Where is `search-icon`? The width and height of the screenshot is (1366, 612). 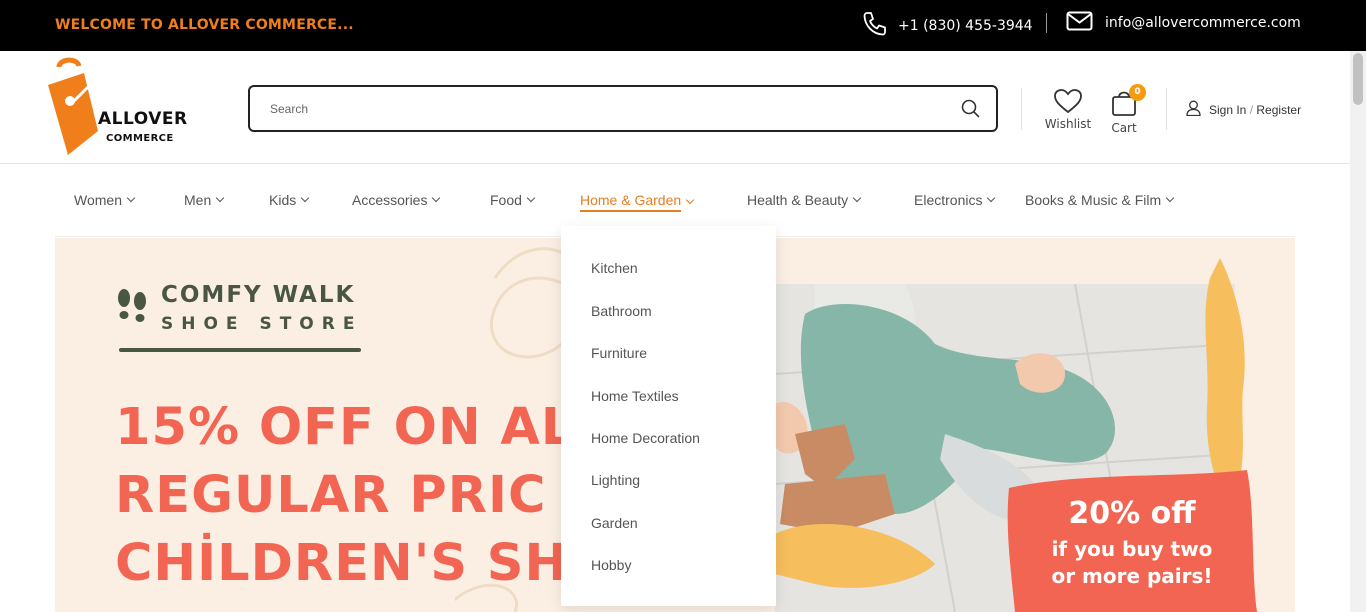
search-icon is located at coordinates (970, 110).